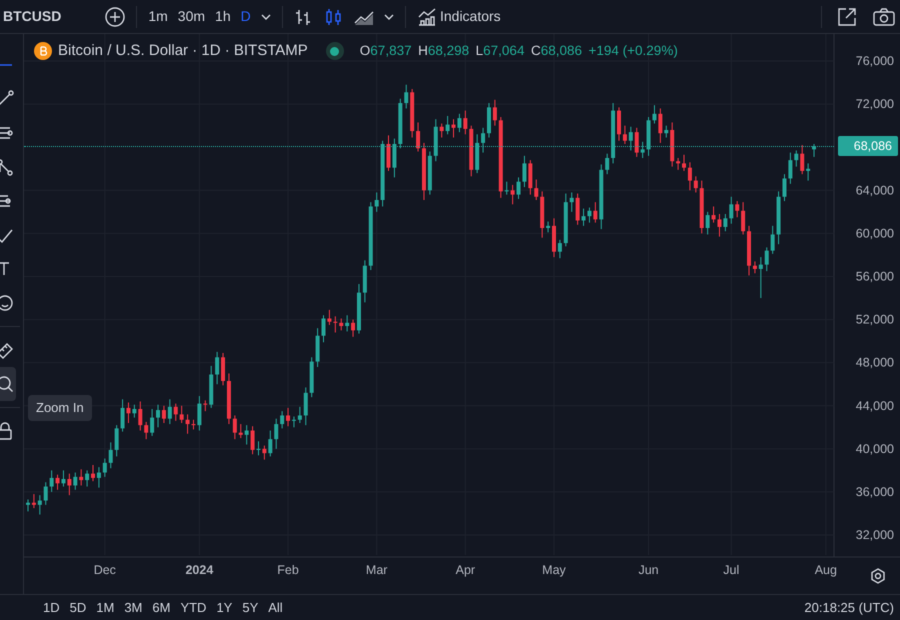  What do you see at coordinates (31, 16) in the screenshot?
I see `symbol-name: BTCUSD` at bounding box center [31, 16].